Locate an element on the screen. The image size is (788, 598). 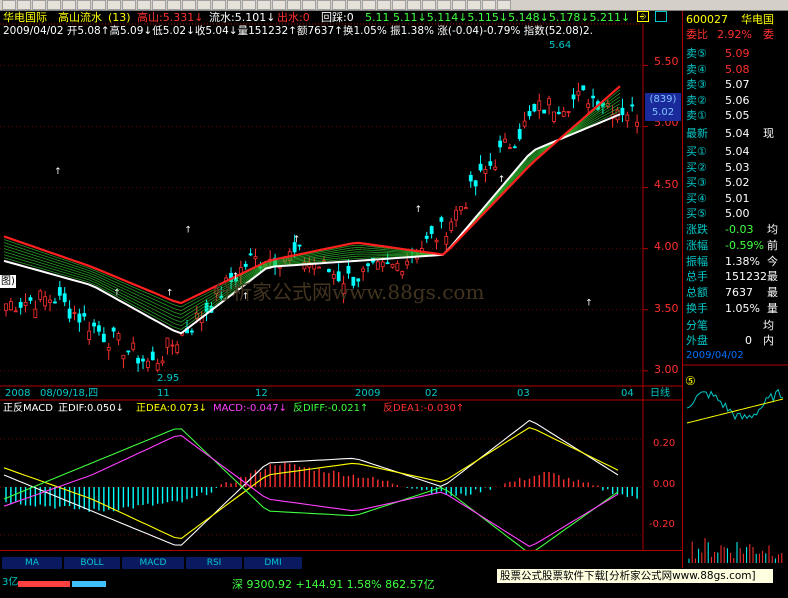
neipan-label: 内 is located at coordinates (768, 340).